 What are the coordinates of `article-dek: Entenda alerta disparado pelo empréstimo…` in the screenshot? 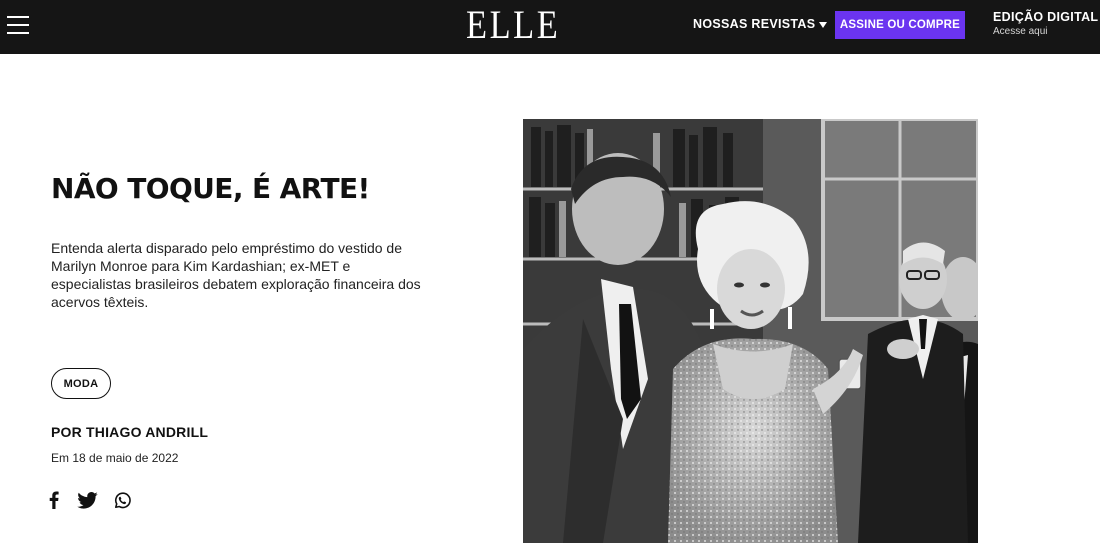 It's located at (236, 275).